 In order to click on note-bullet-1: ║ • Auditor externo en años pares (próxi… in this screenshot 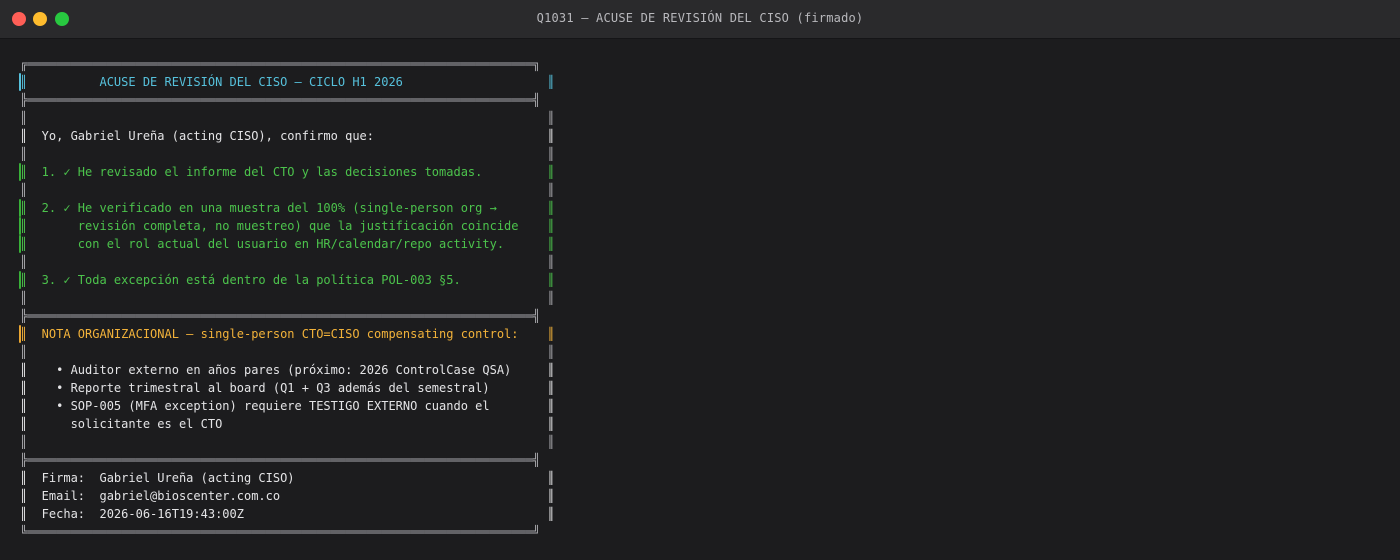, I will do `click(287, 370)`.